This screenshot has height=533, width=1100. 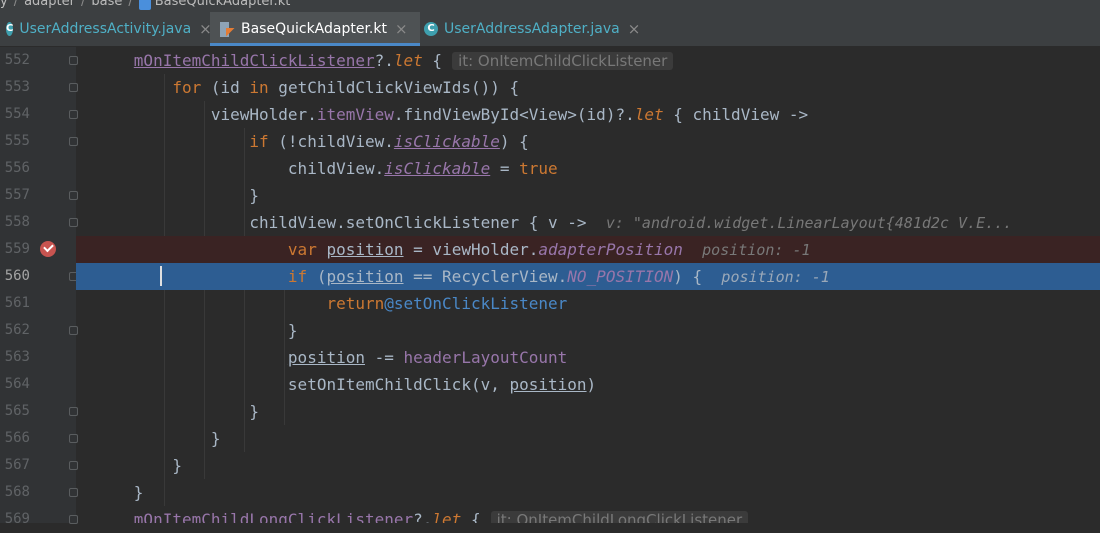 What do you see at coordinates (17, 114) in the screenshot?
I see `line-number: 554` at bounding box center [17, 114].